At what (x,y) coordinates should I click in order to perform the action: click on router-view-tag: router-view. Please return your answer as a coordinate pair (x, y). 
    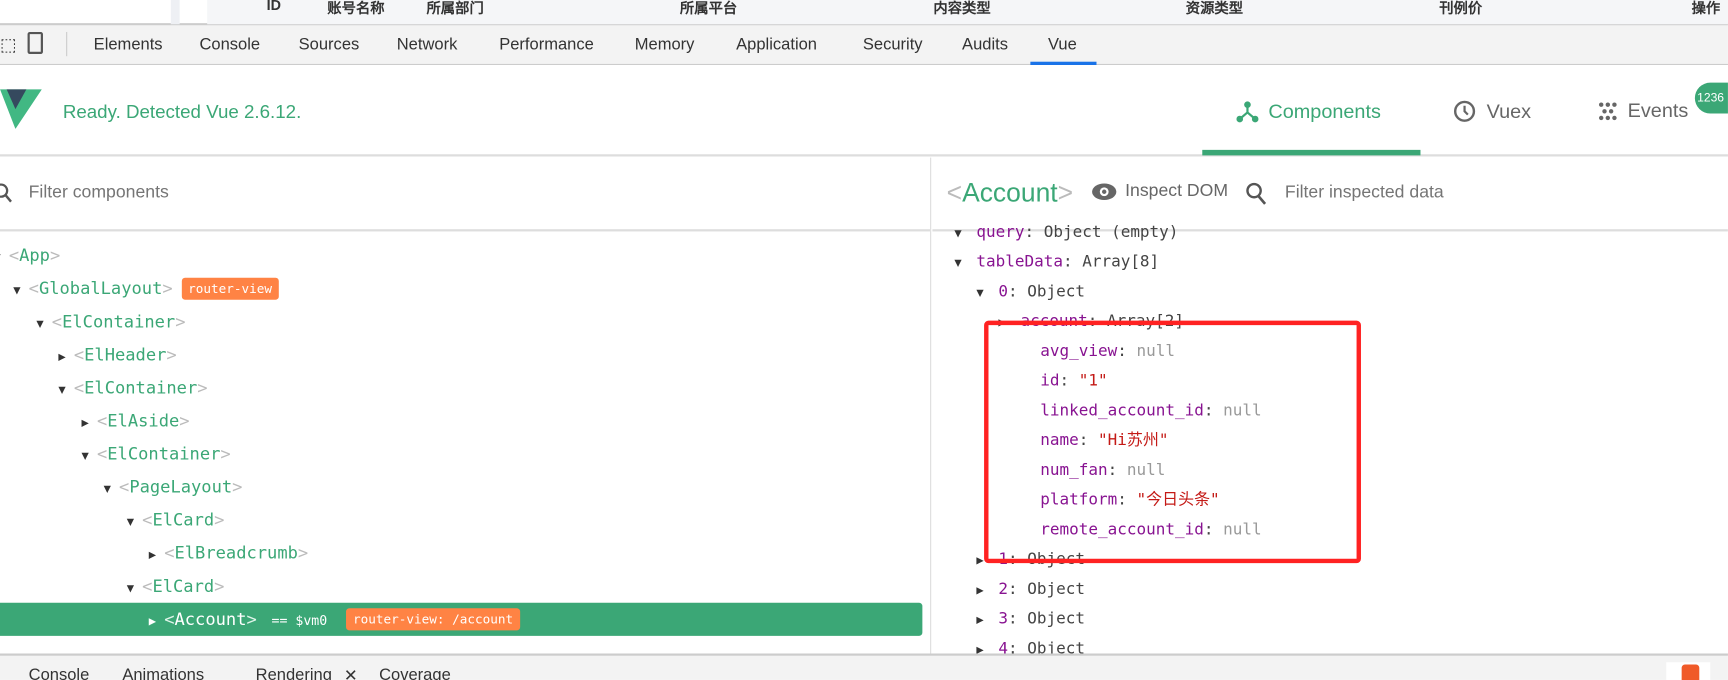
    Looking at the image, I should click on (230, 288).